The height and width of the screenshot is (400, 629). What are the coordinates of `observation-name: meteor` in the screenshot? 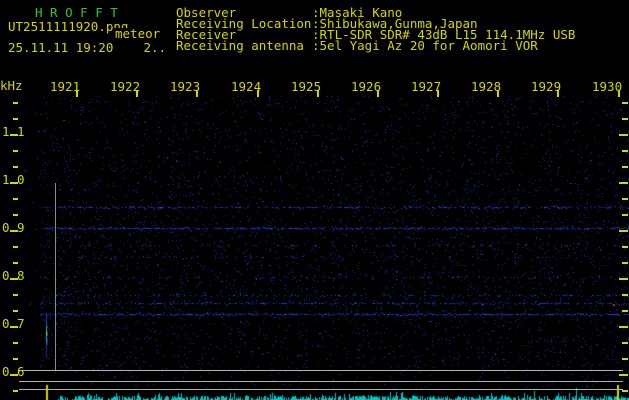 It's located at (137, 33).